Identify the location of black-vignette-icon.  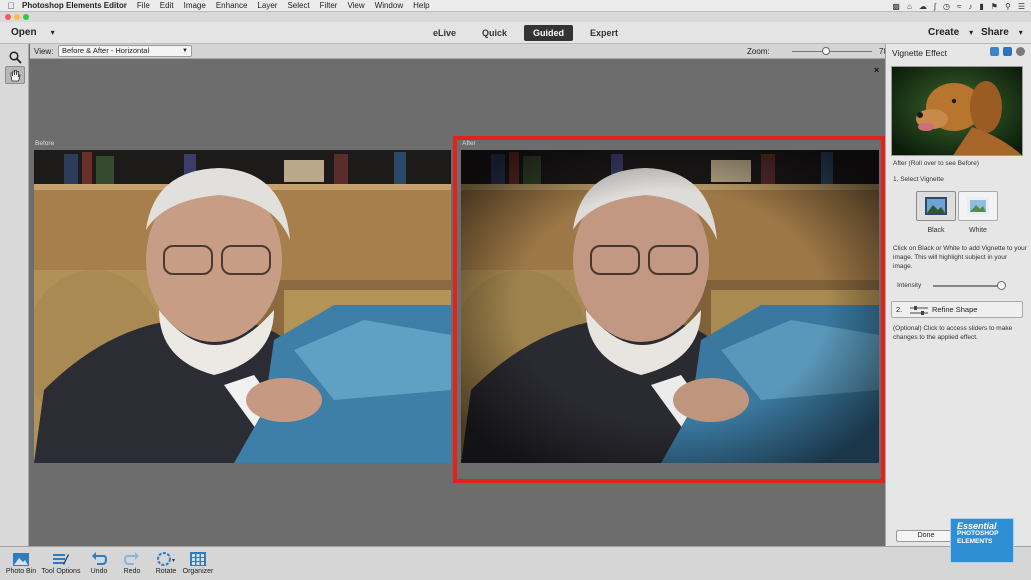
(936, 206).